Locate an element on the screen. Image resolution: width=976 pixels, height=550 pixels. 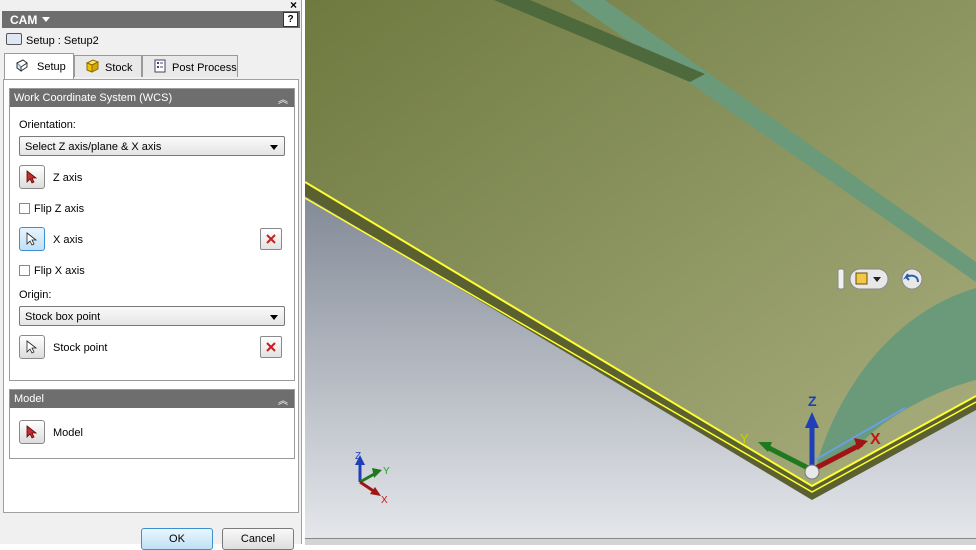
flip-z-checkbox is located at coordinates (24, 208).